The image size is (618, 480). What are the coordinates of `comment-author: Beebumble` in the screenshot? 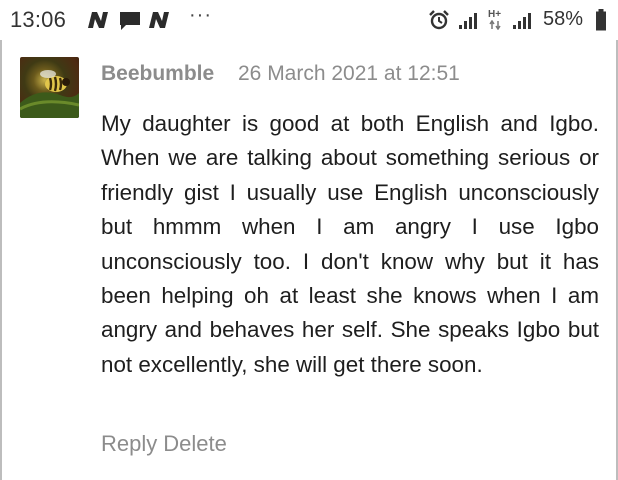 It's located at (157, 74).